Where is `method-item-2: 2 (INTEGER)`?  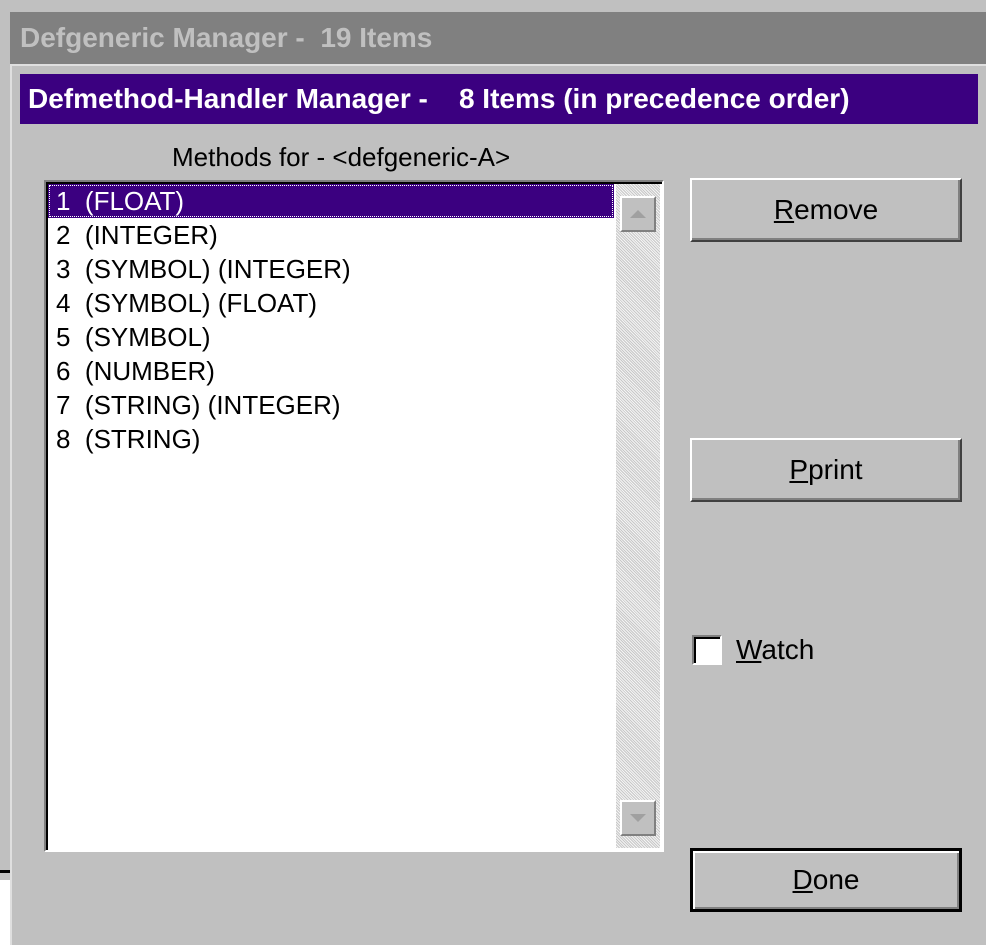
method-item-2: 2 (INTEGER) is located at coordinates (331, 235).